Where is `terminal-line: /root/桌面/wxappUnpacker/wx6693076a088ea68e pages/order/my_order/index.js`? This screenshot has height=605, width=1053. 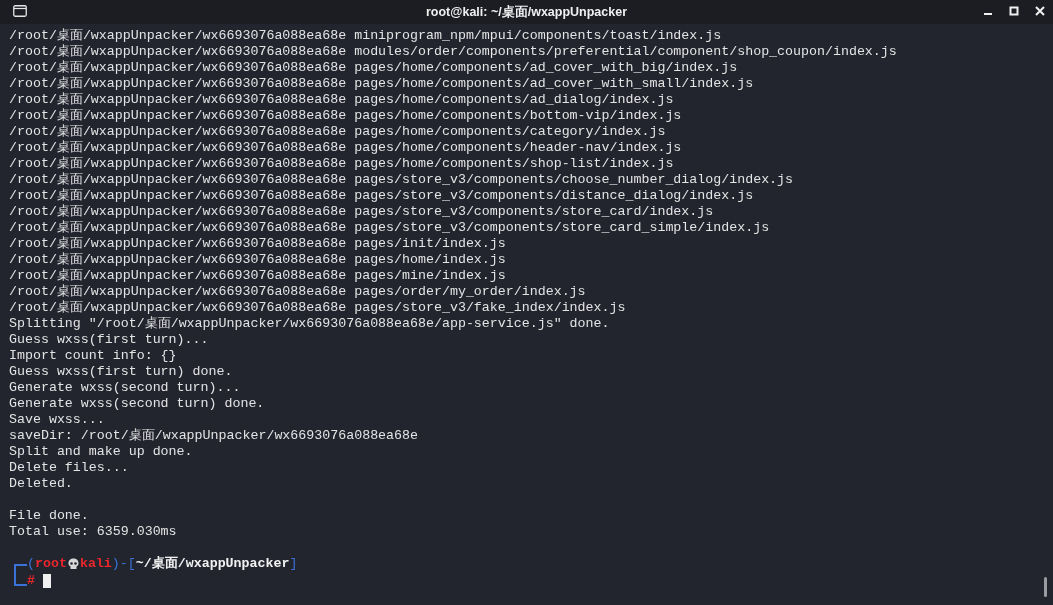
terminal-line: /root/桌面/wxappUnpacker/wx6693076a088ea68e pages/order/my_order/index.js is located at coordinates (297, 292).